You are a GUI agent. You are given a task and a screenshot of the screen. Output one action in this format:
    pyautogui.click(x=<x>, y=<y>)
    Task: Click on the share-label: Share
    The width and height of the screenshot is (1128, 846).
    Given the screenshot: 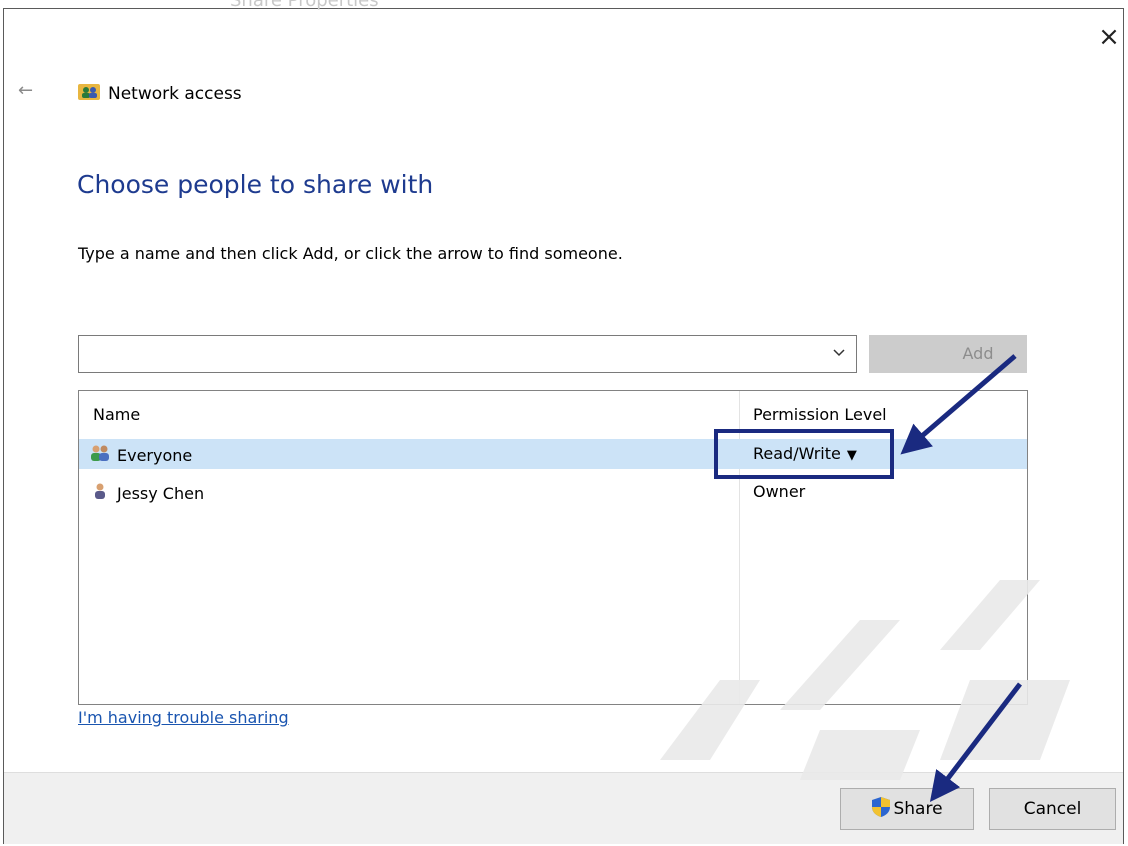 What is the action you would take?
    pyautogui.click(x=918, y=809)
    